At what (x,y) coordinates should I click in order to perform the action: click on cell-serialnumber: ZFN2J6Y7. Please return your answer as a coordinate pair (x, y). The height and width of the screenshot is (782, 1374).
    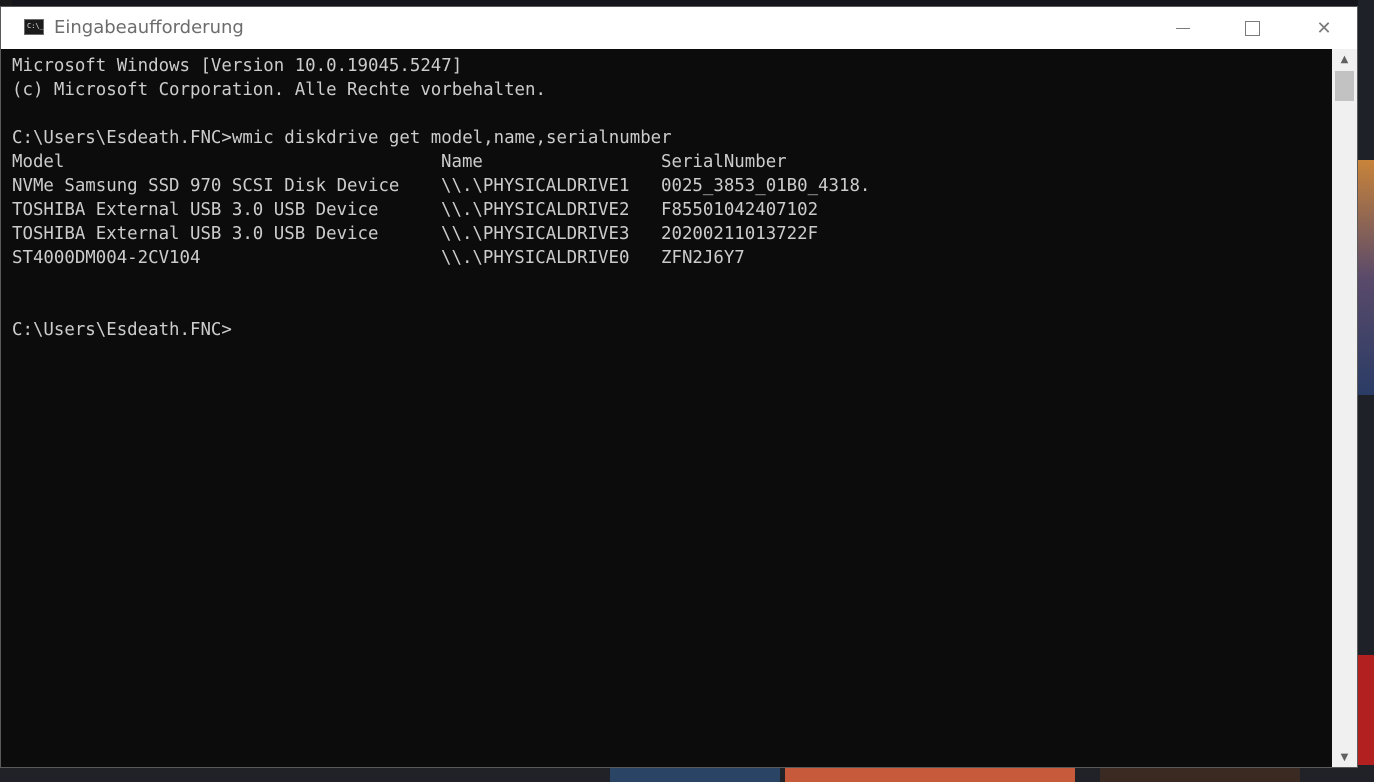
    Looking at the image, I should click on (703, 258).